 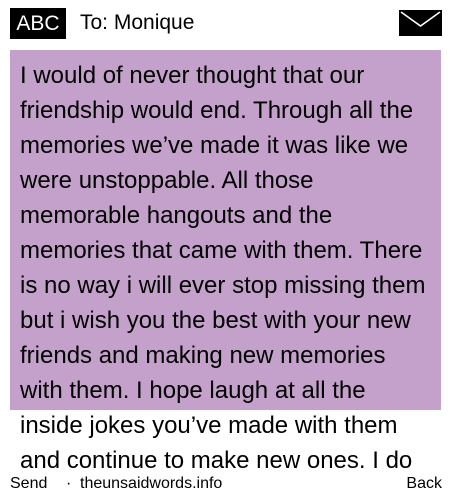 I want to click on input-mode-badge: ABC, so click(x=38, y=23).